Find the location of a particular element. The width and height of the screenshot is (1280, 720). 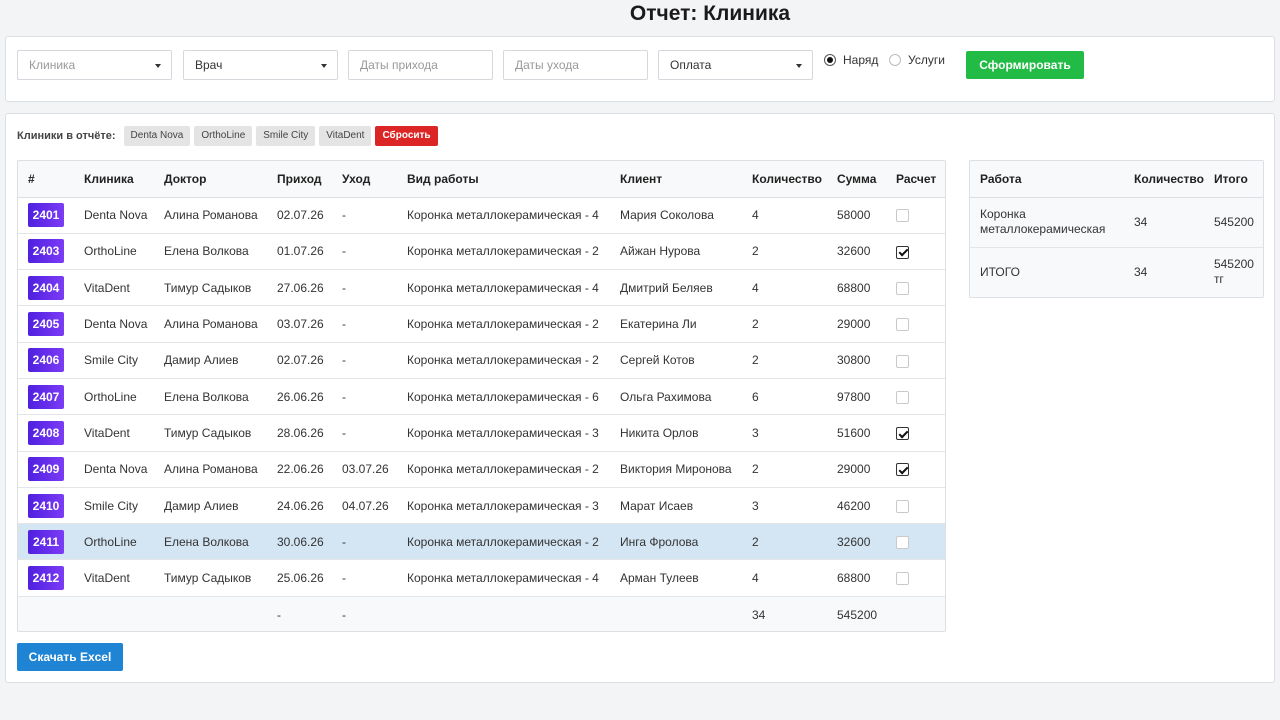

cell-clinic: Smile City is located at coordinates (114, 506).